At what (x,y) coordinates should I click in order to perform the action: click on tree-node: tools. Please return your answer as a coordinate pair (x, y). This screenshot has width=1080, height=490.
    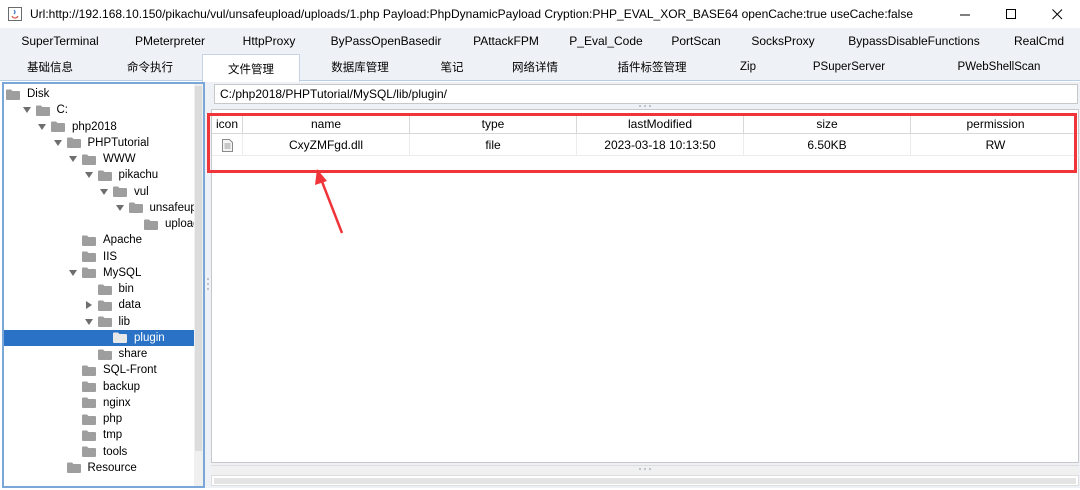
    Looking at the image, I should click on (98, 452).